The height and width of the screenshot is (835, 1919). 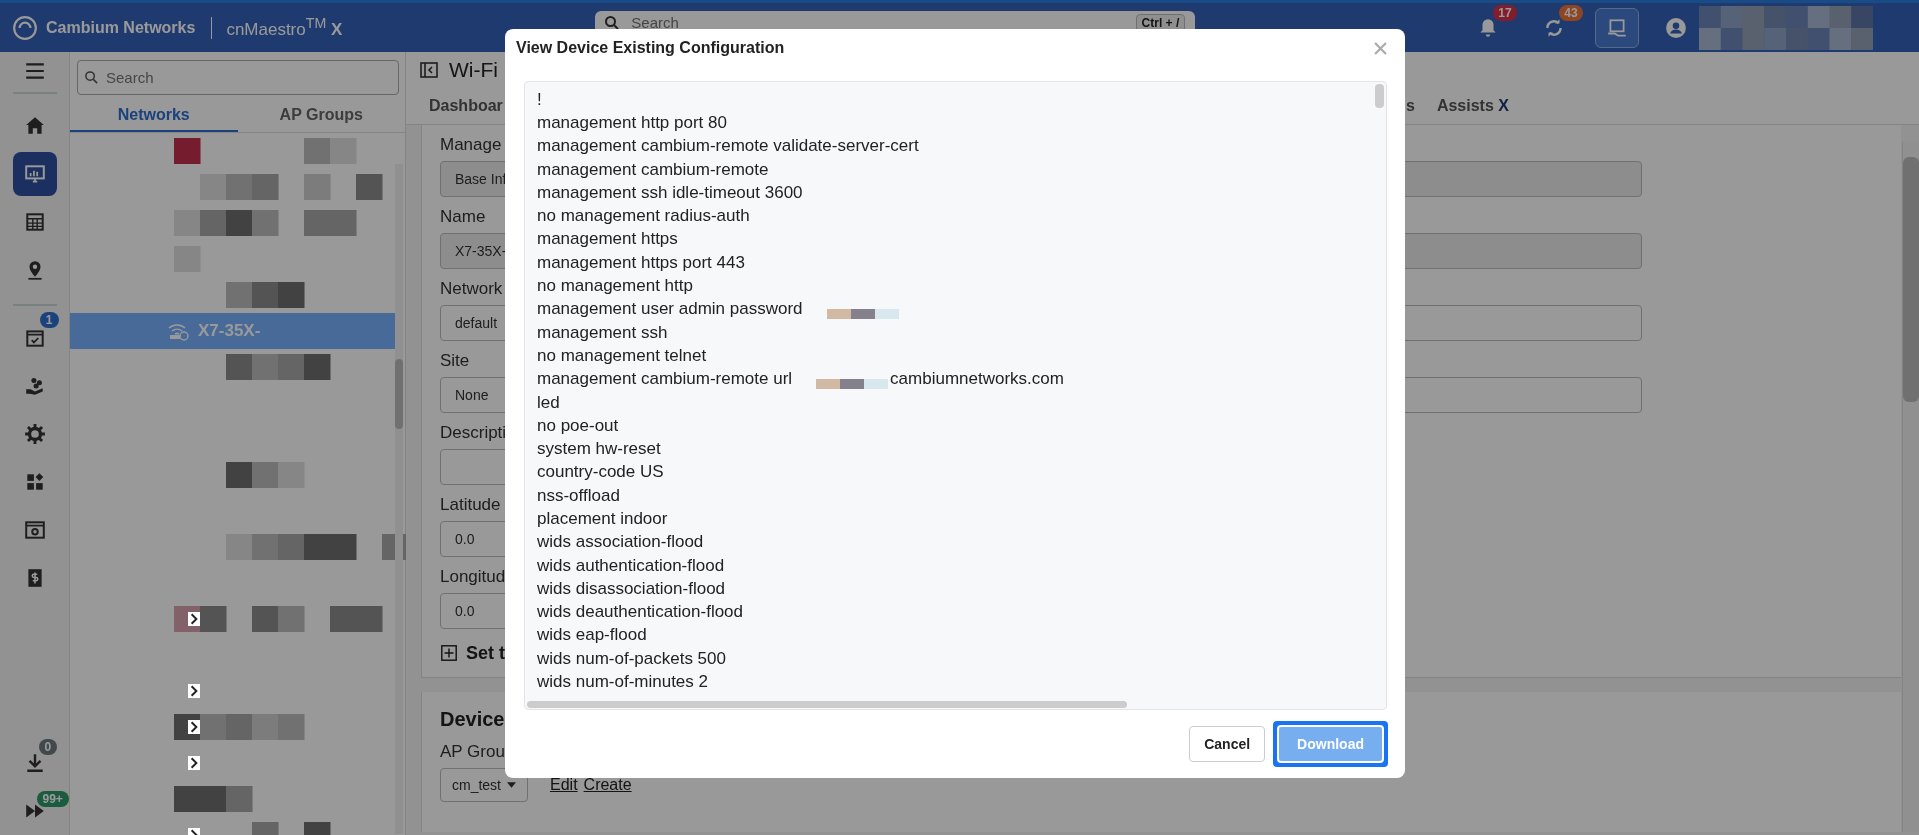 What do you see at coordinates (473, 720) in the screenshot?
I see `section-title: Device` at bounding box center [473, 720].